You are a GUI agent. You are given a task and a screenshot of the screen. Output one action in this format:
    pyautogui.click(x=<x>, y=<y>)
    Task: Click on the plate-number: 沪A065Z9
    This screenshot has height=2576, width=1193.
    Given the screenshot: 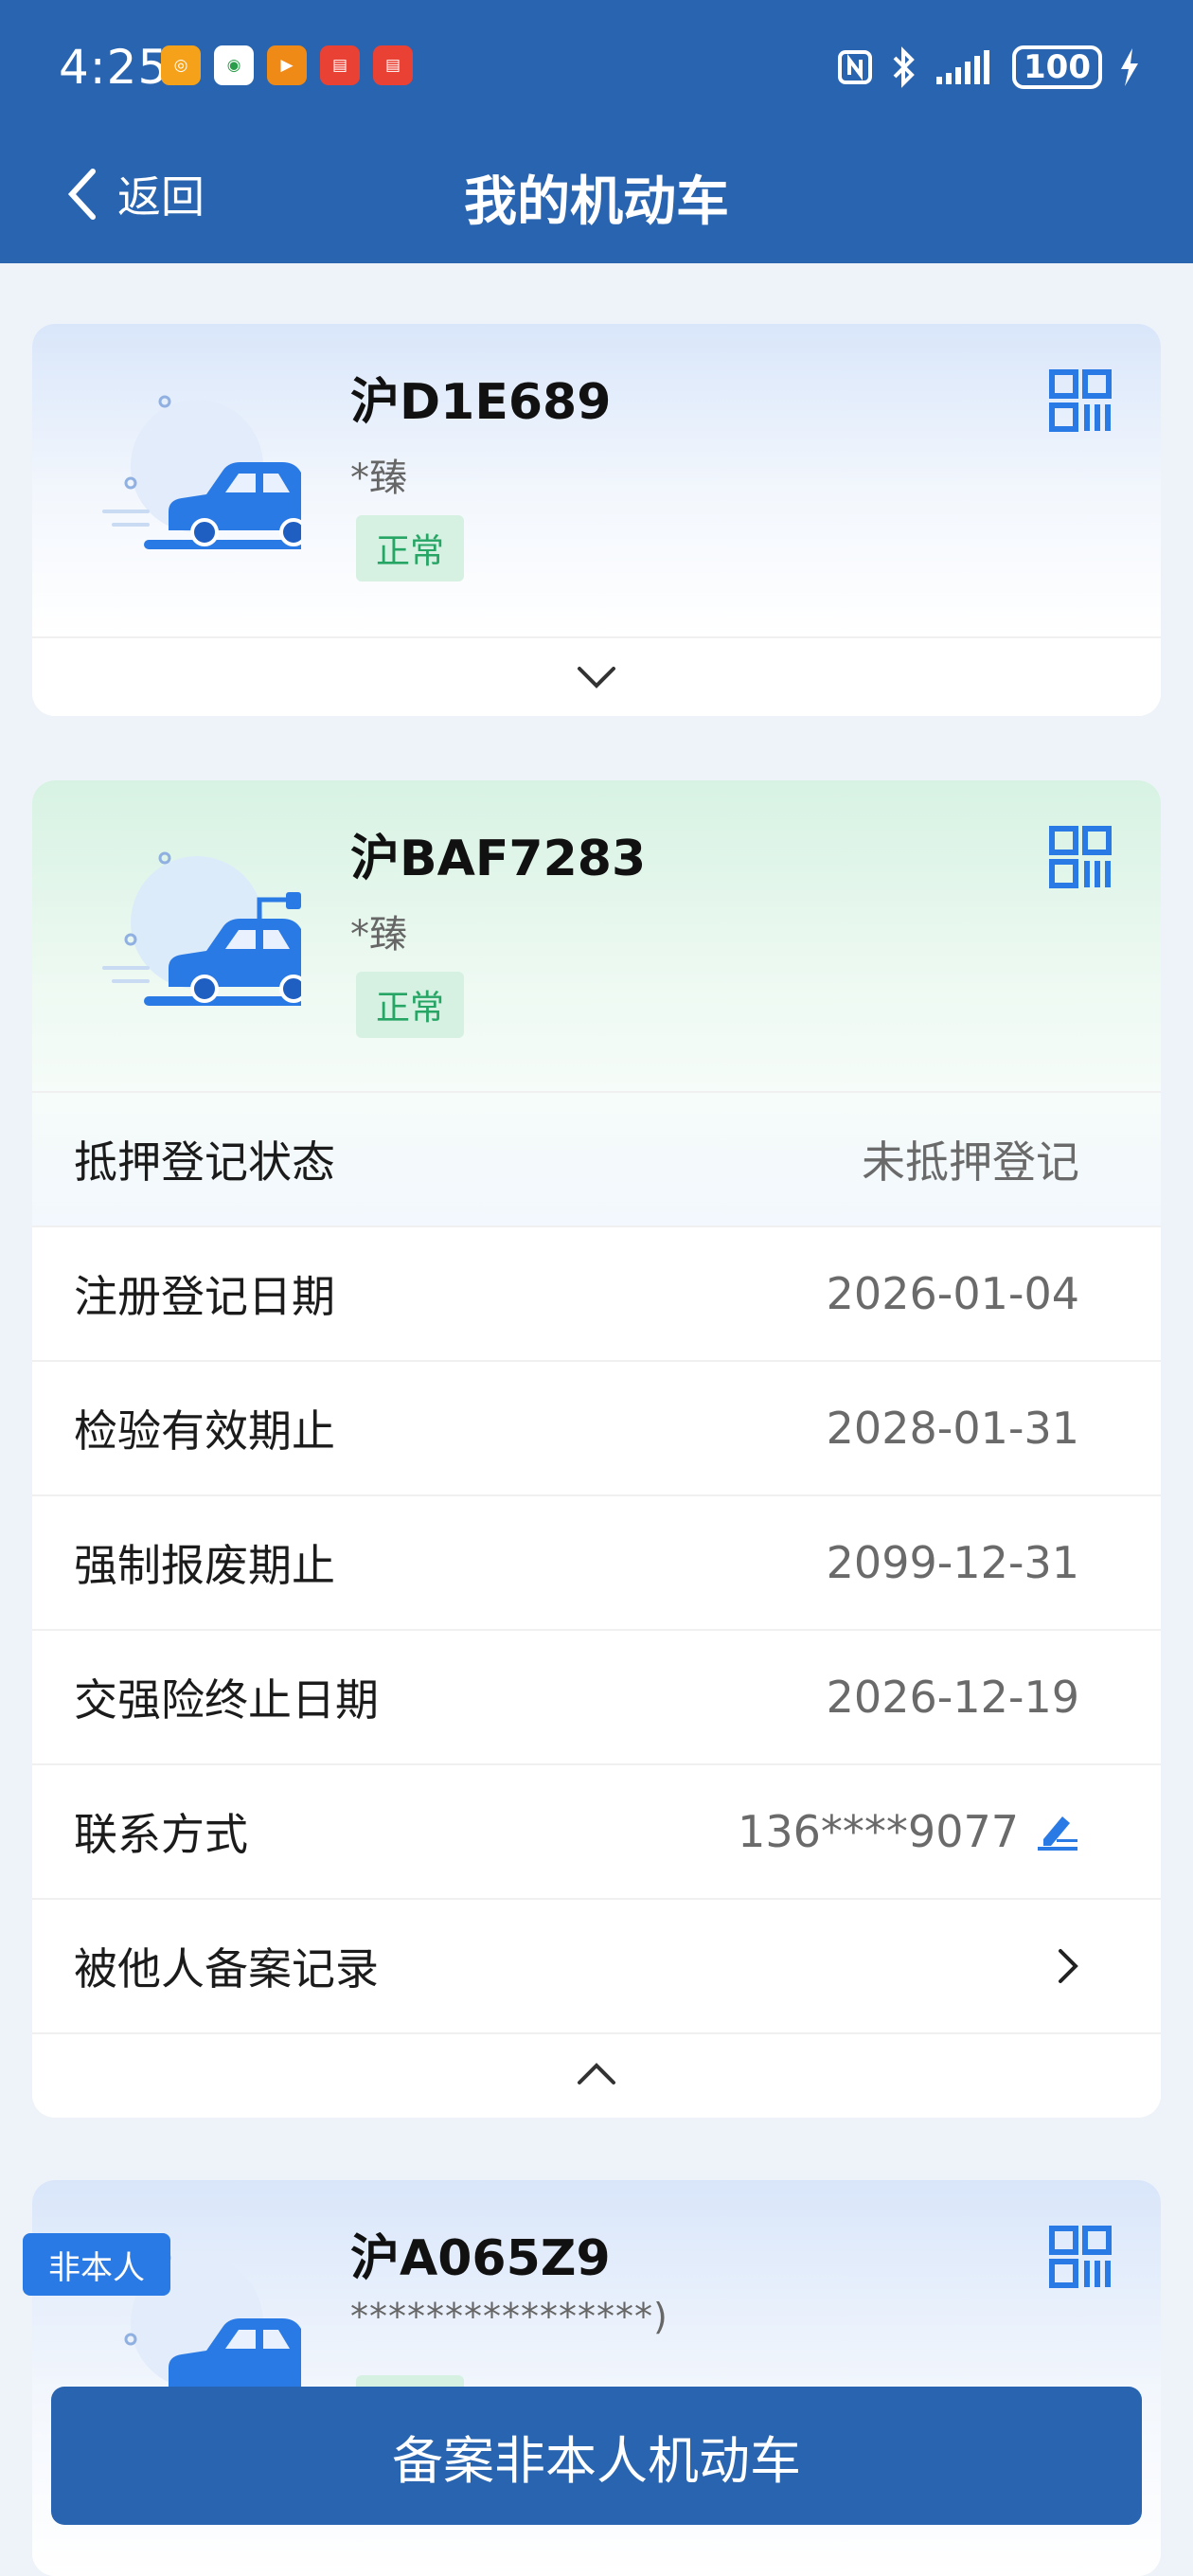 What is the action you would take?
    pyautogui.click(x=480, y=2258)
    